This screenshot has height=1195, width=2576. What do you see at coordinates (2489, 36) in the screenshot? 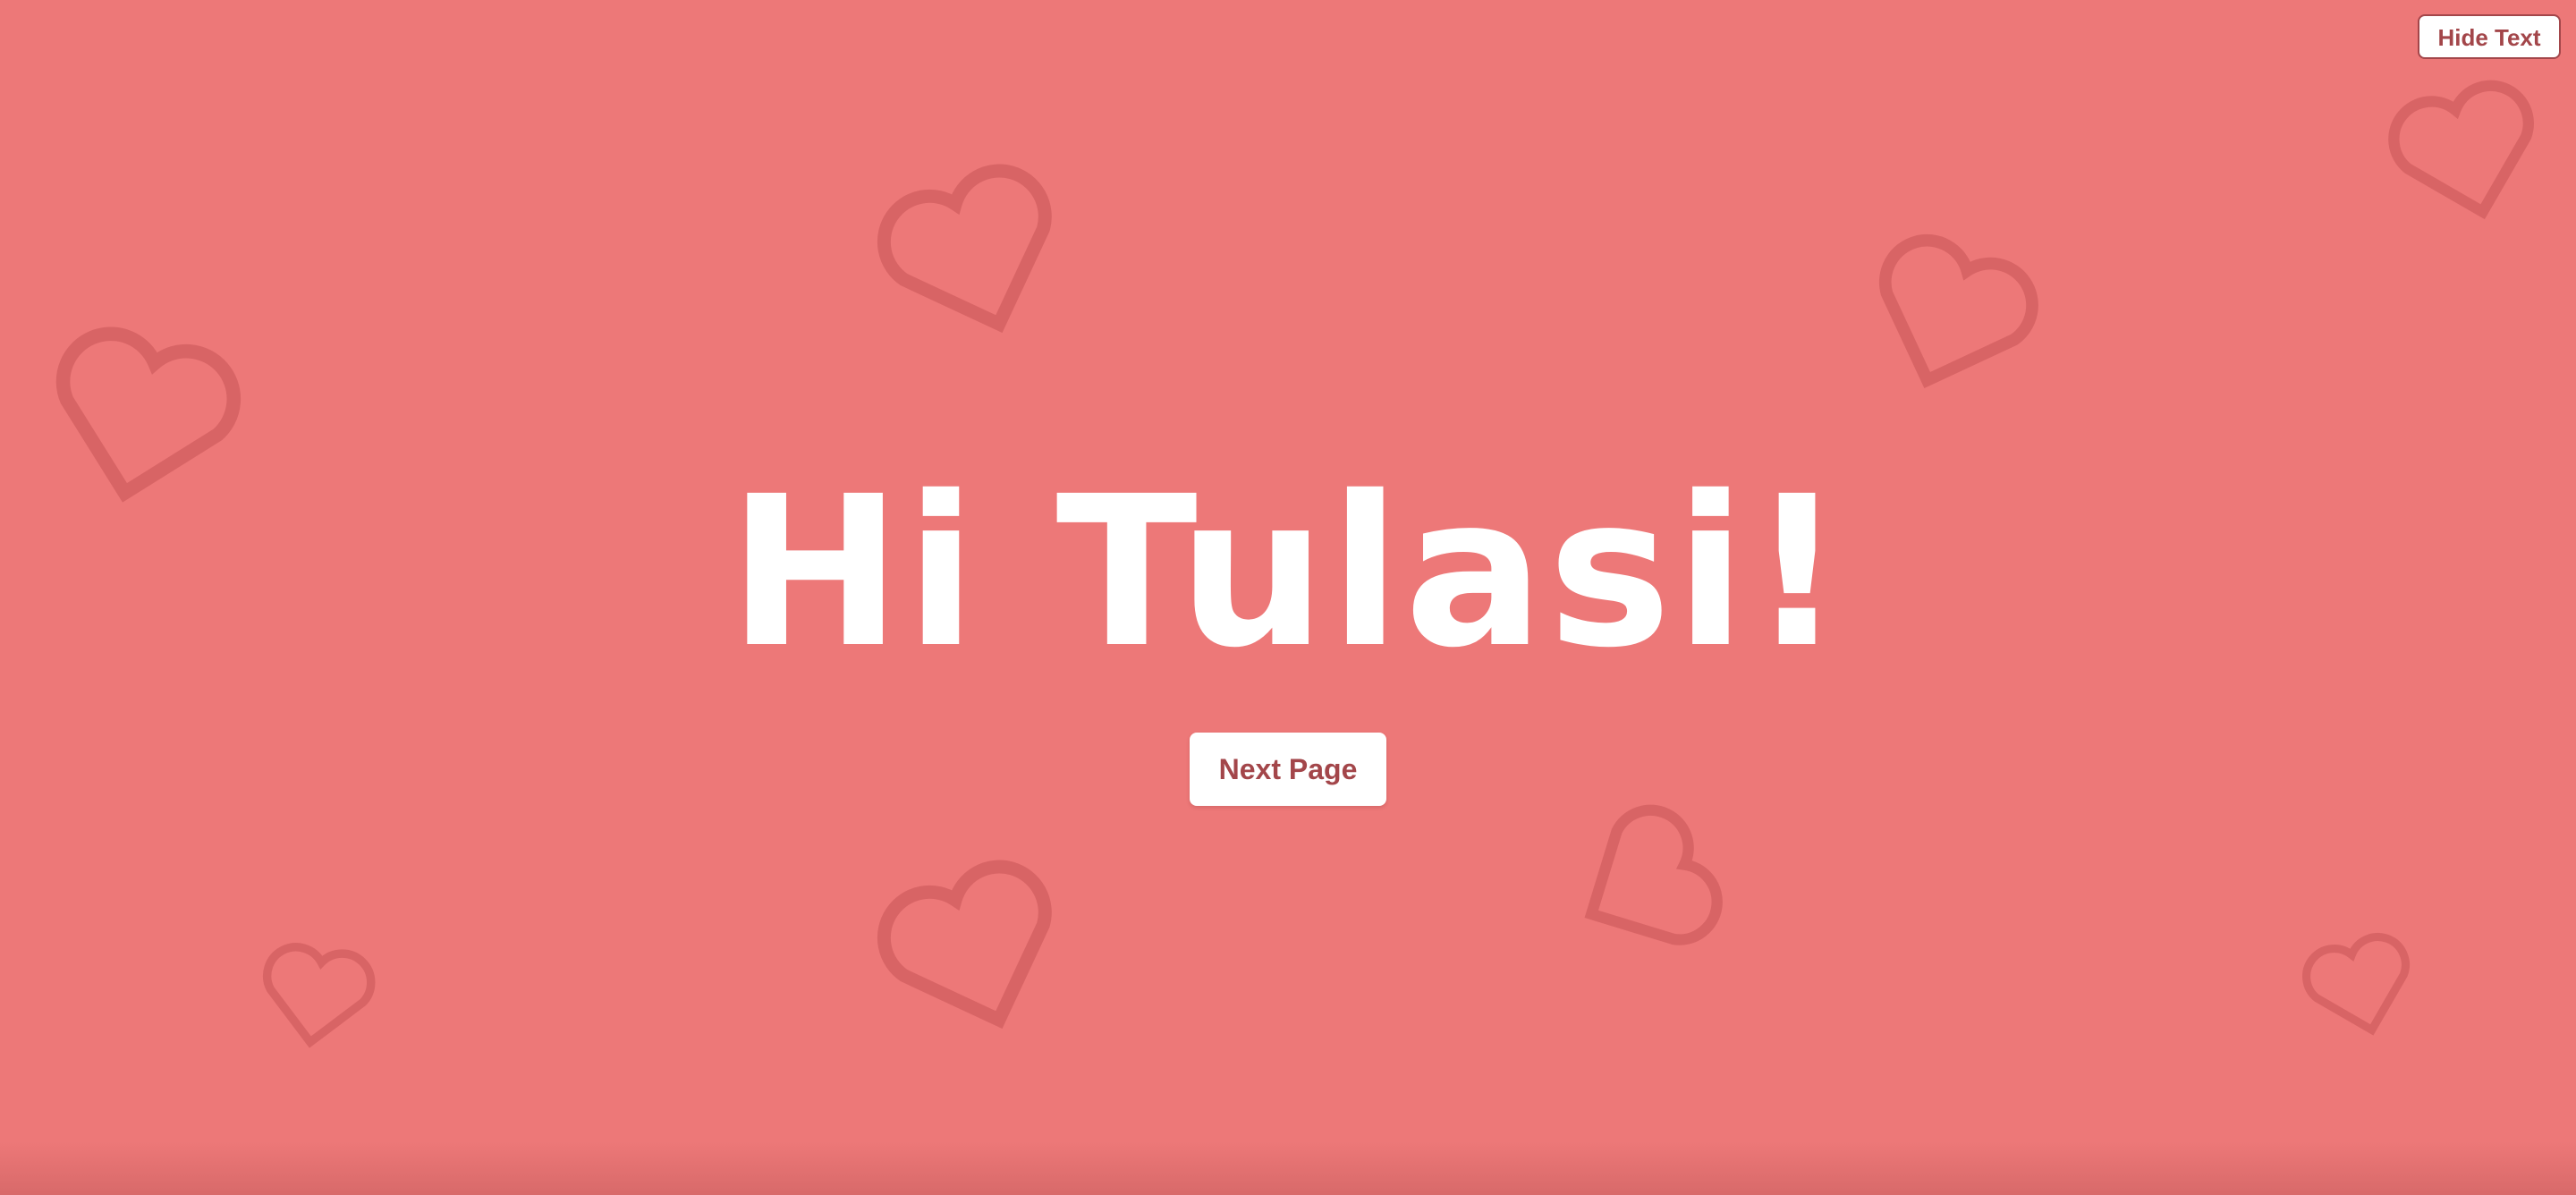
I see `hide-text-button: Hide Text` at bounding box center [2489, 36].